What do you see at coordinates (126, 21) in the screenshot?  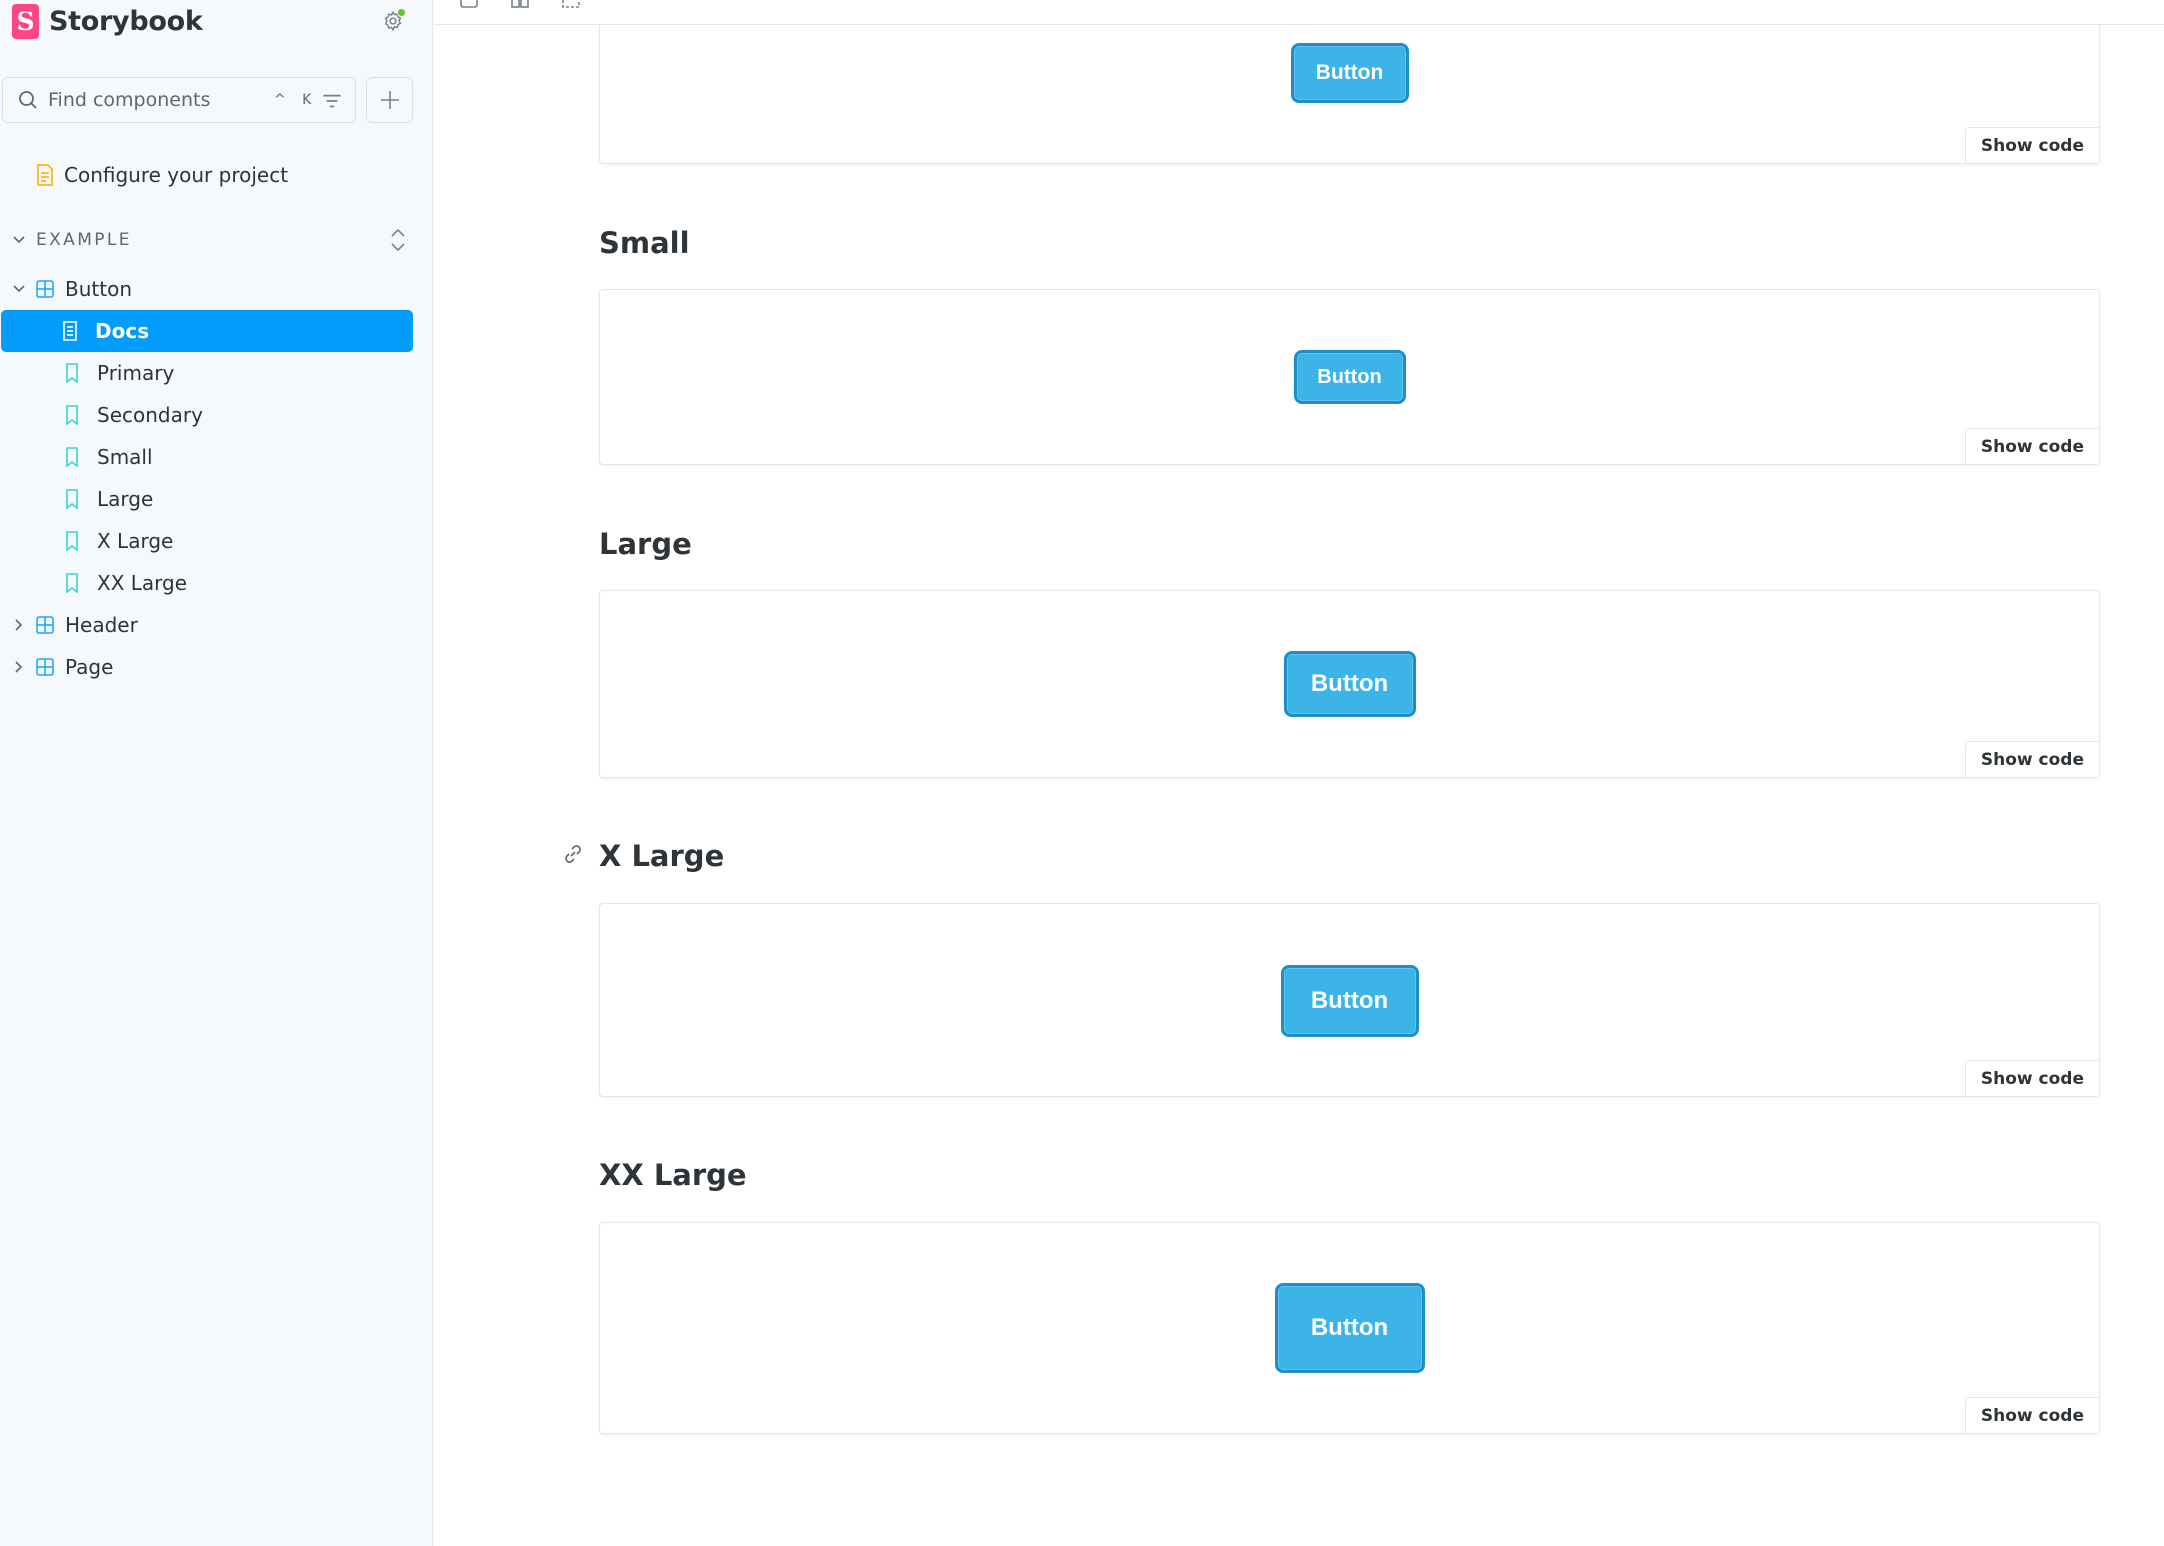 I see `brand-name: Storybook` at bounding box center [126, 21].